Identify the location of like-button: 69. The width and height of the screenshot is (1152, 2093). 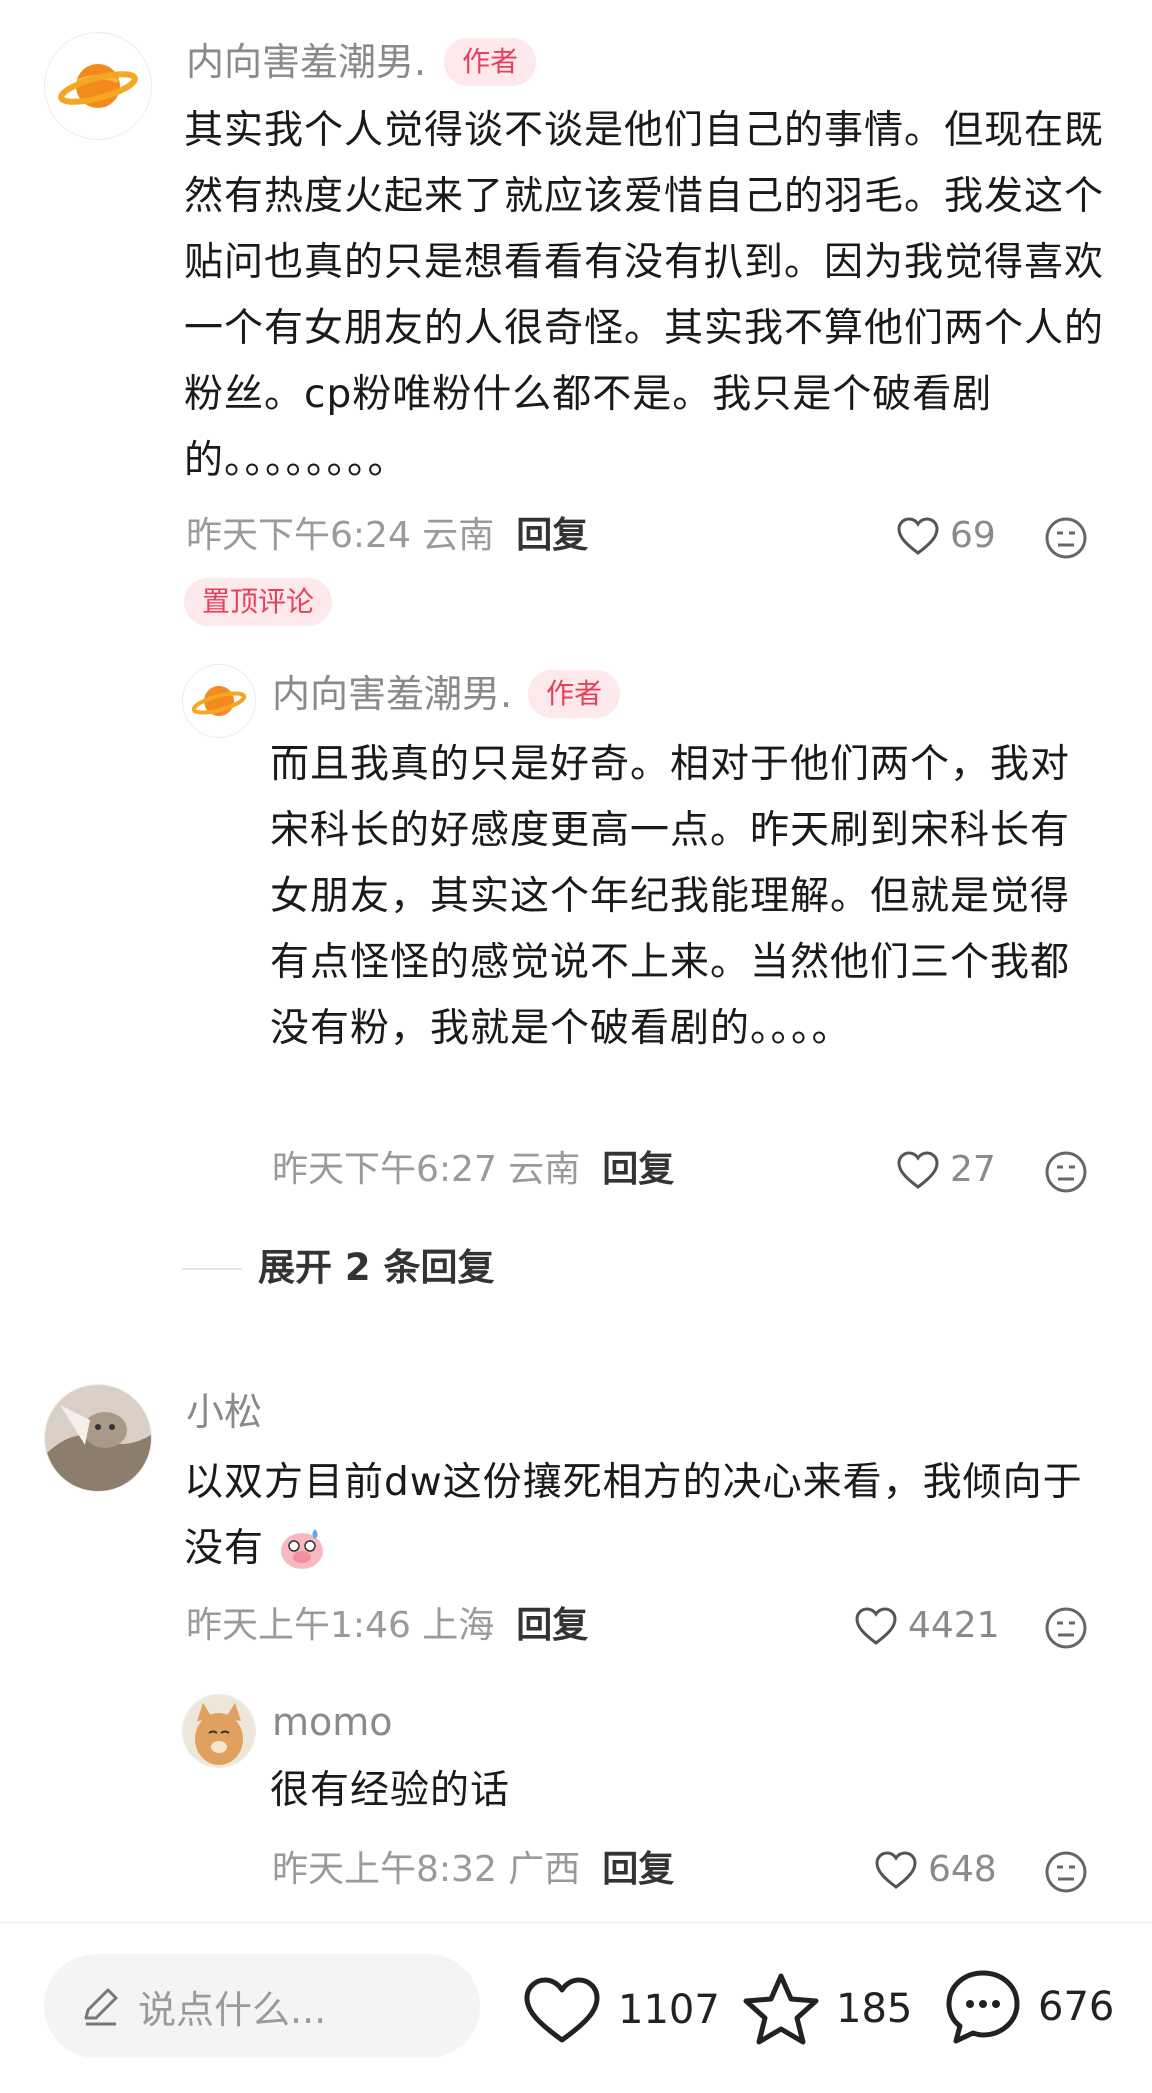
(946, 536).